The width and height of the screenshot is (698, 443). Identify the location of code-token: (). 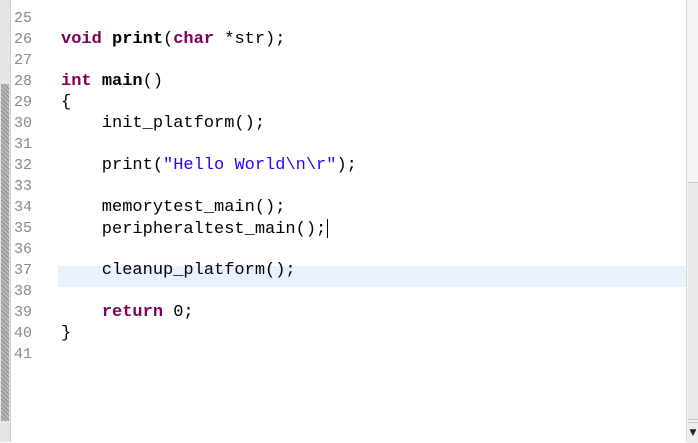
(153, 81).